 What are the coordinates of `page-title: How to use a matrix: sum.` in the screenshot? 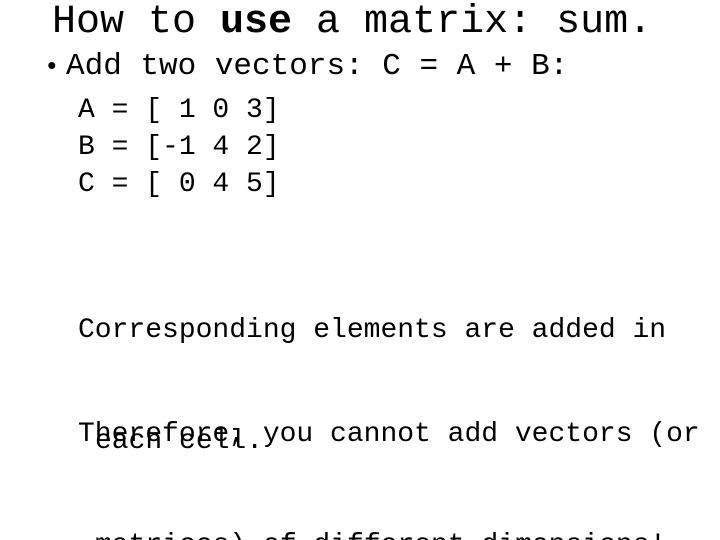 It's located at (352, 23).